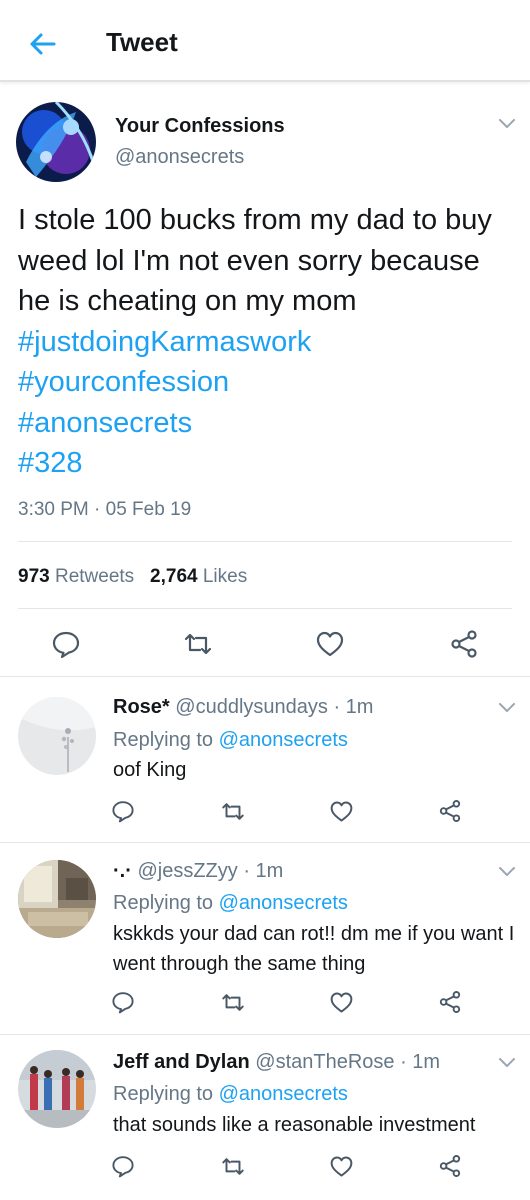 Image resolution: width=530 pixels, height=1200 pixels. Describe the element at coordinates (142, 42) in the screenshot. I see `page-title: Tweet` at that location.